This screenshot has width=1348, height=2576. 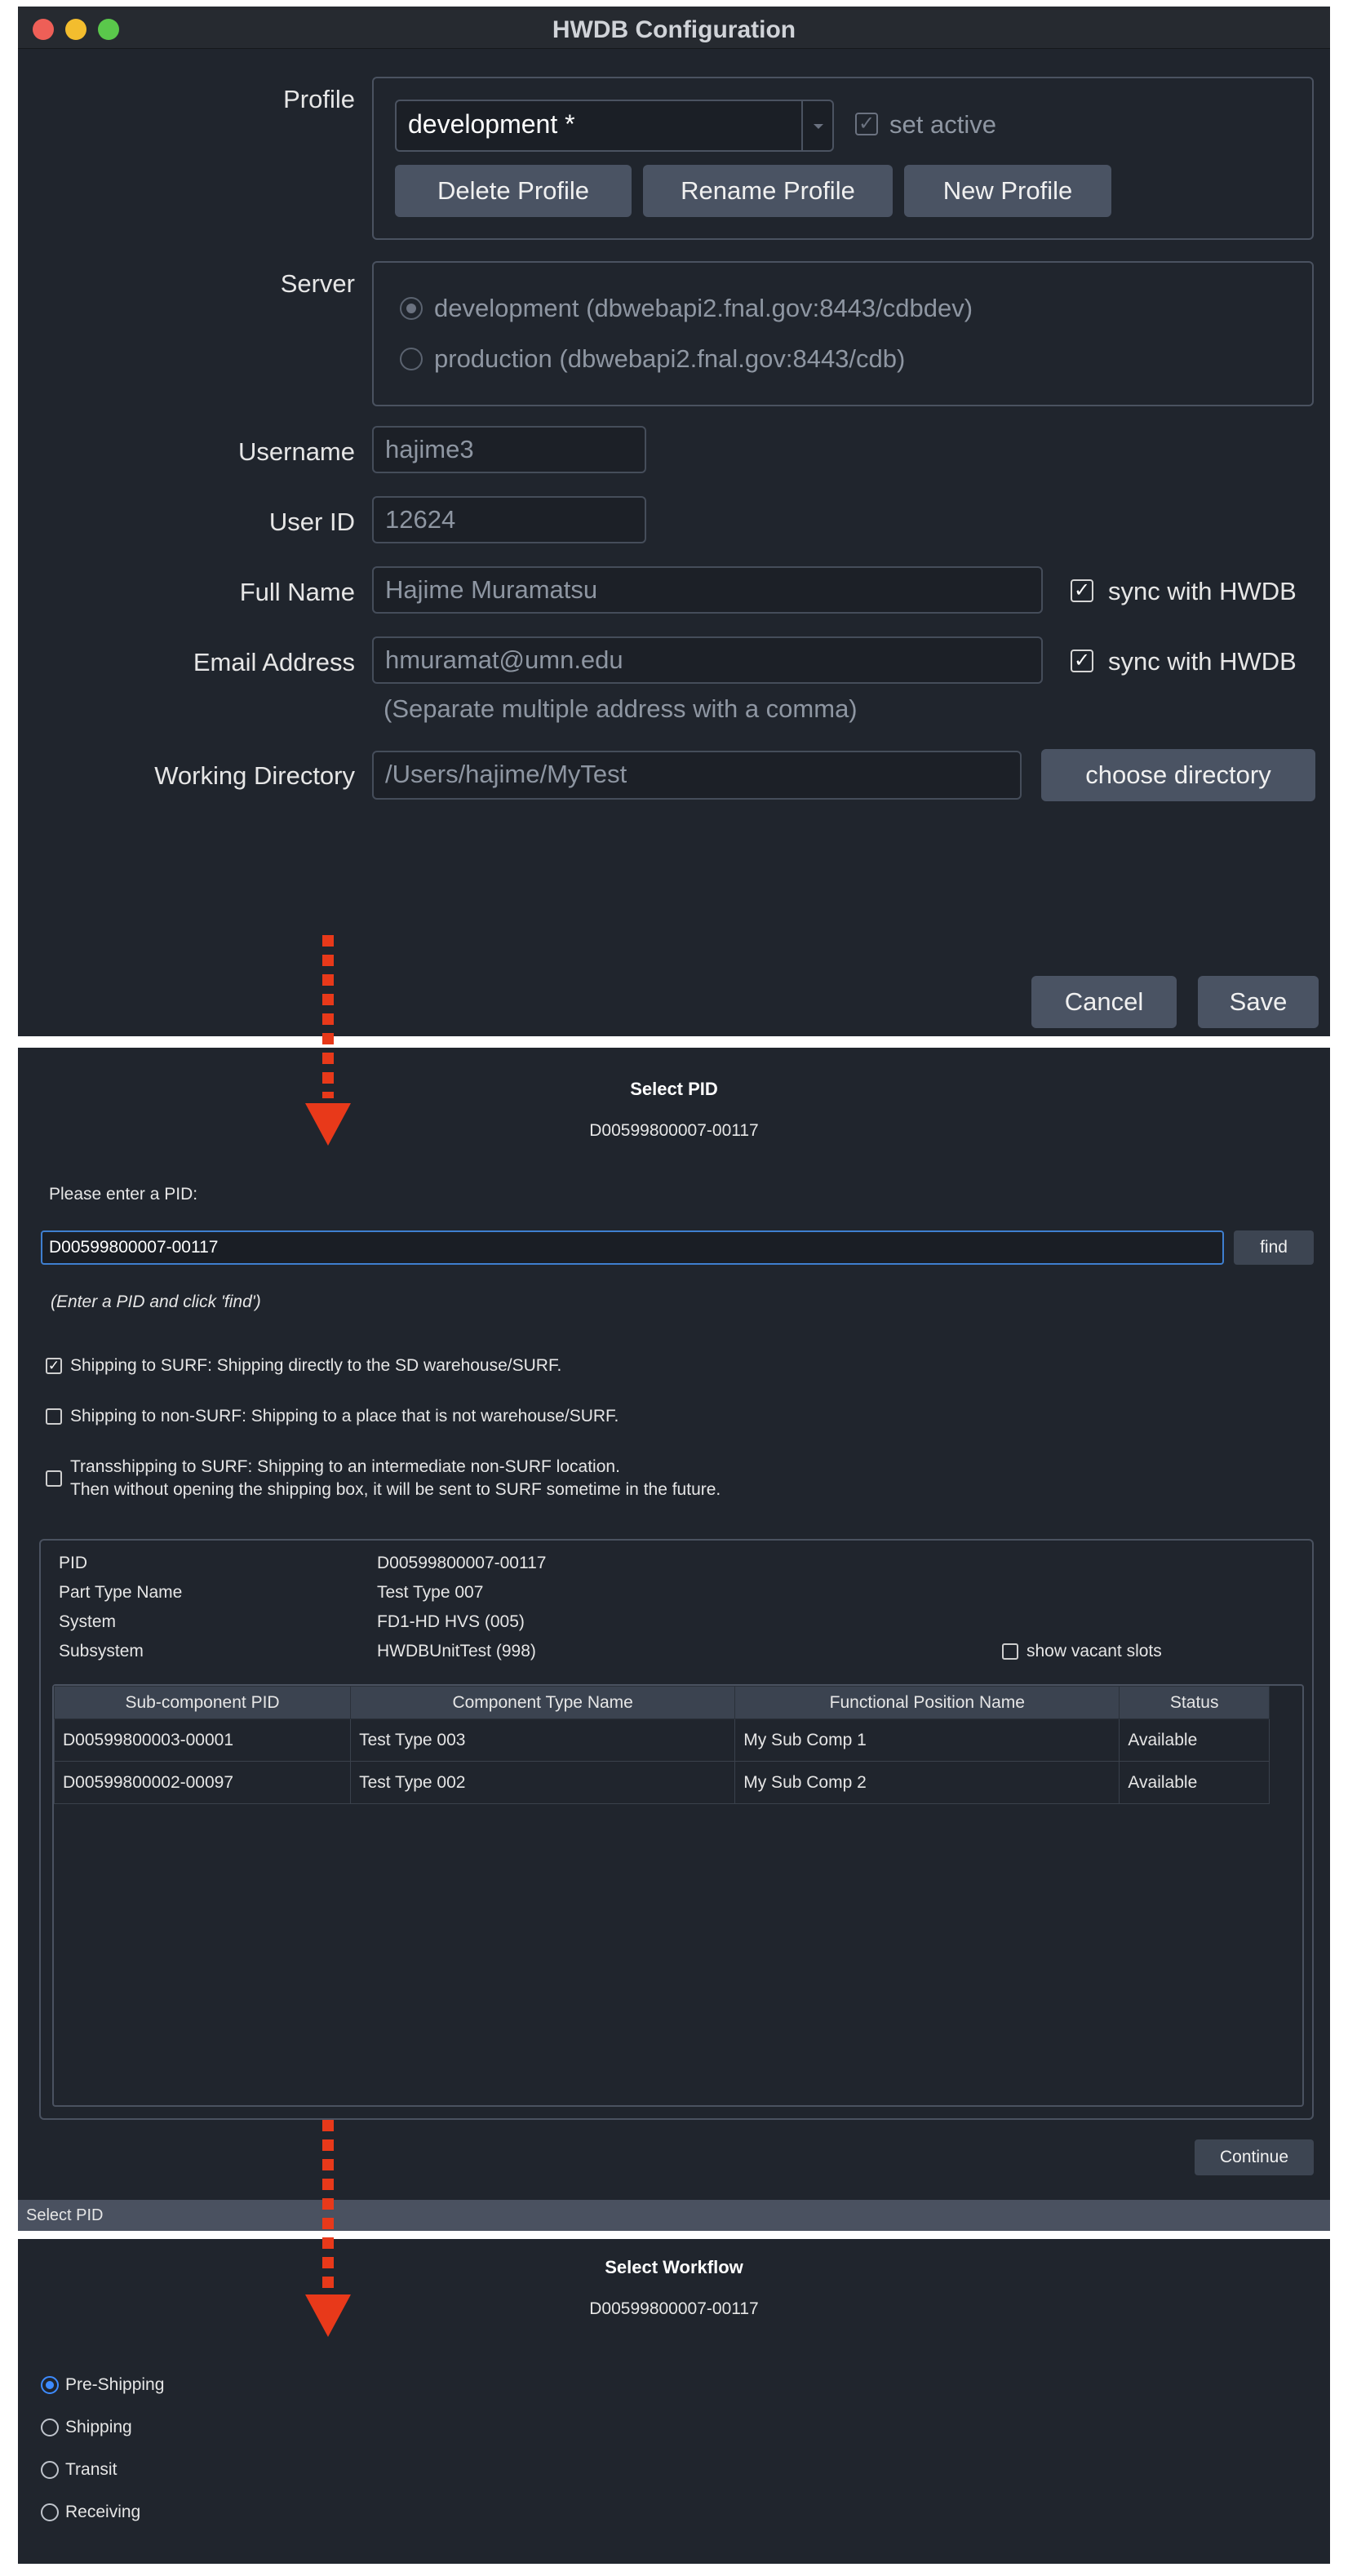 I want to click on column-header: Functional Position Name, so click(x=927, y=1702).